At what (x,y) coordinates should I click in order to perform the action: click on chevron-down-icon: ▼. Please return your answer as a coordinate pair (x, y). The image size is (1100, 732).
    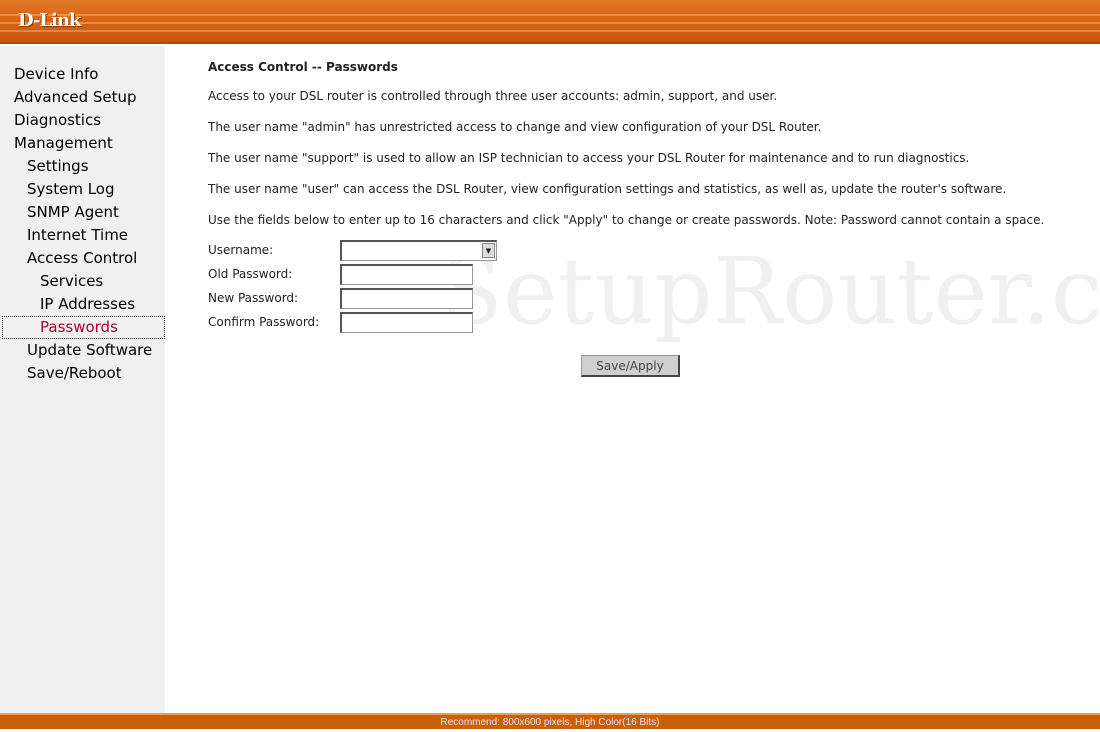
    Looking at the image, I should click on (488, 250).